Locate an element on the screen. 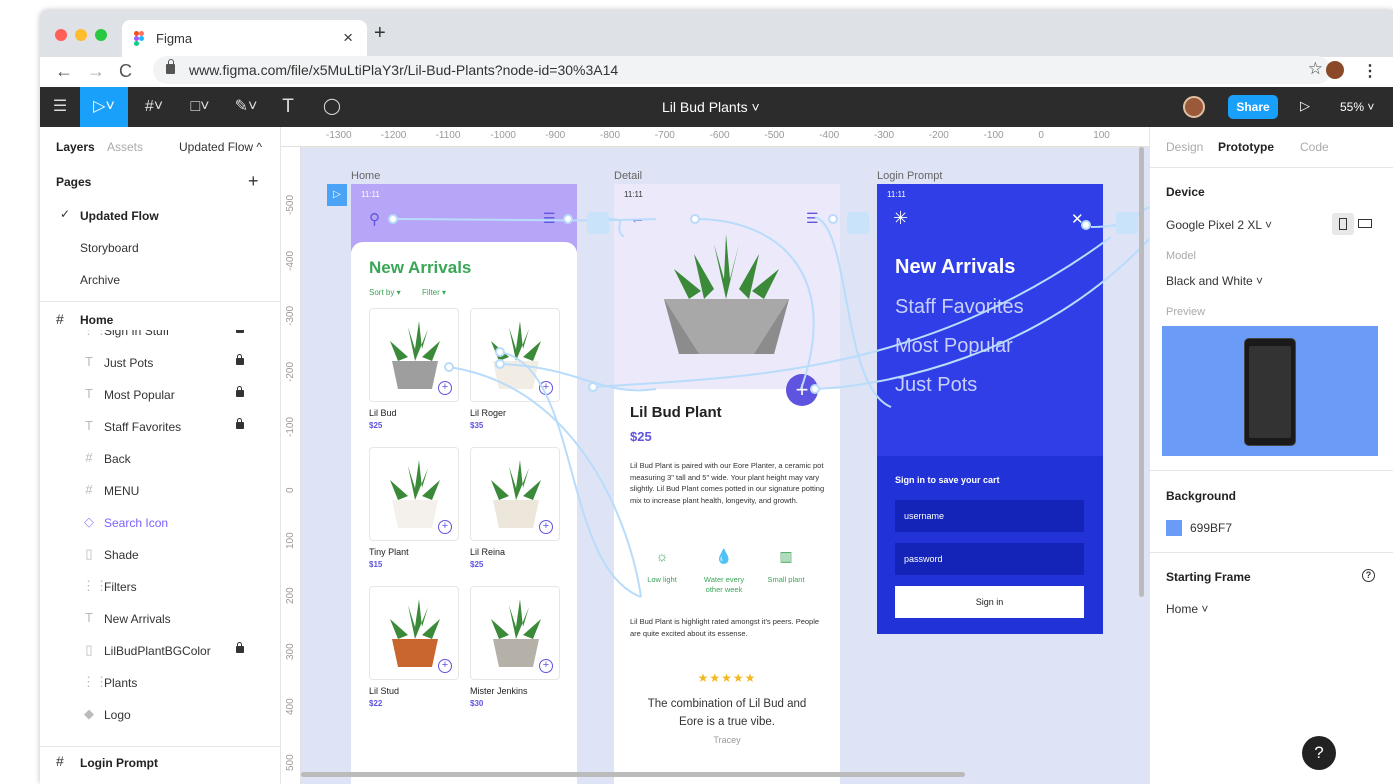  shape-tool-button: □˅ is located at coordinates (200, 107).